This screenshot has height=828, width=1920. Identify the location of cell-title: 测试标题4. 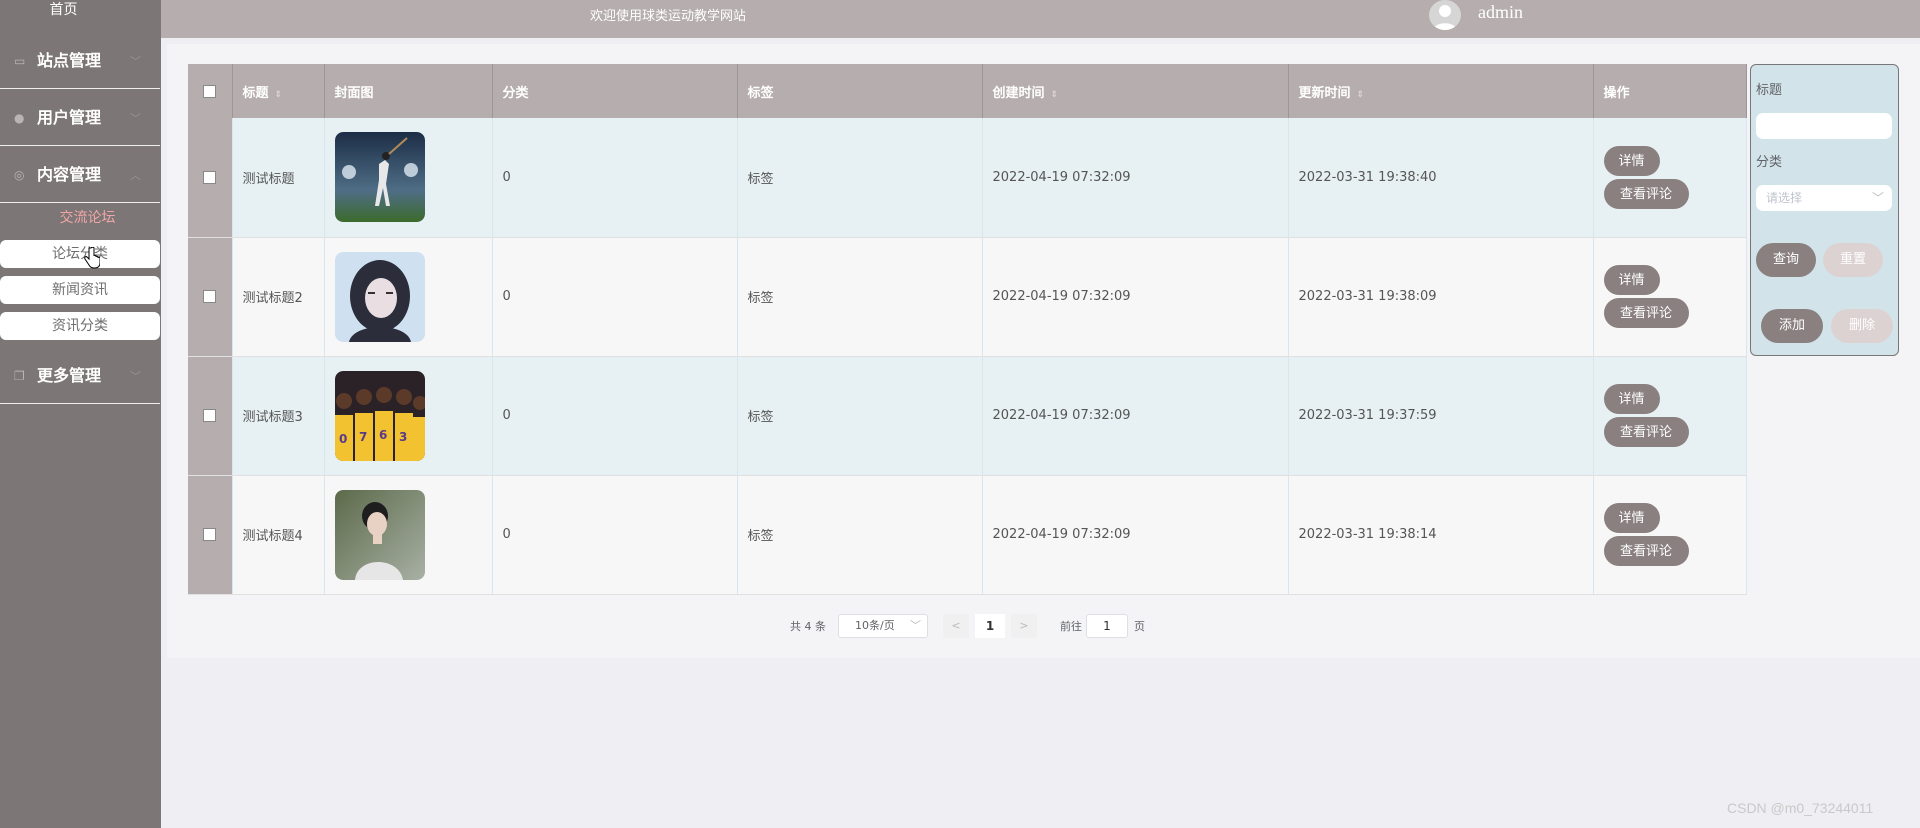
(278, 535).